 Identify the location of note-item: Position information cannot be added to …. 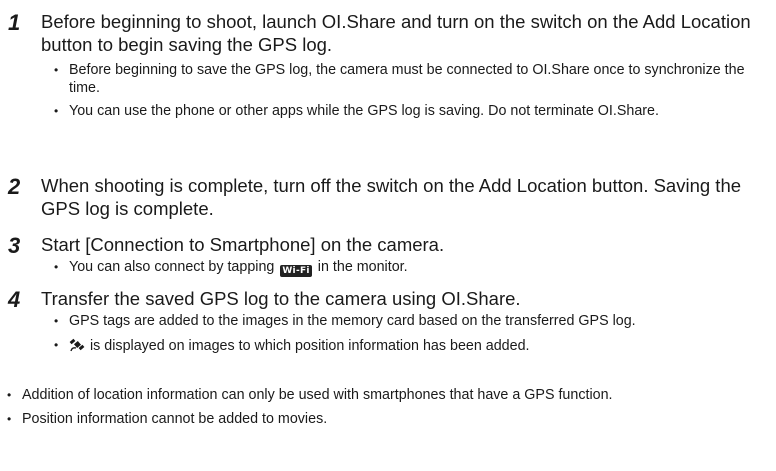
(387, 420).